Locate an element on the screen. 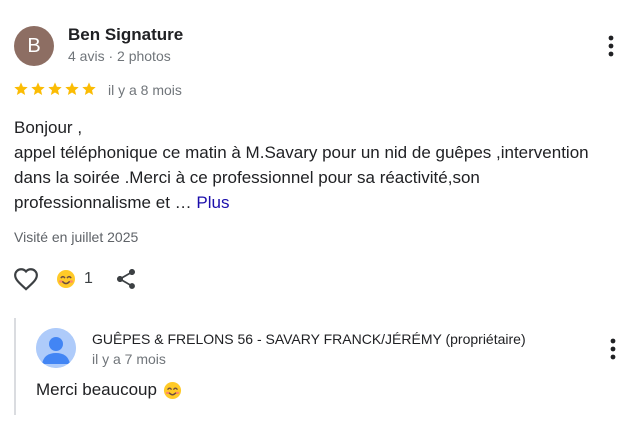 The width and height of the screenshot is (628, 421). share-button is located at coordinates (126, 279).